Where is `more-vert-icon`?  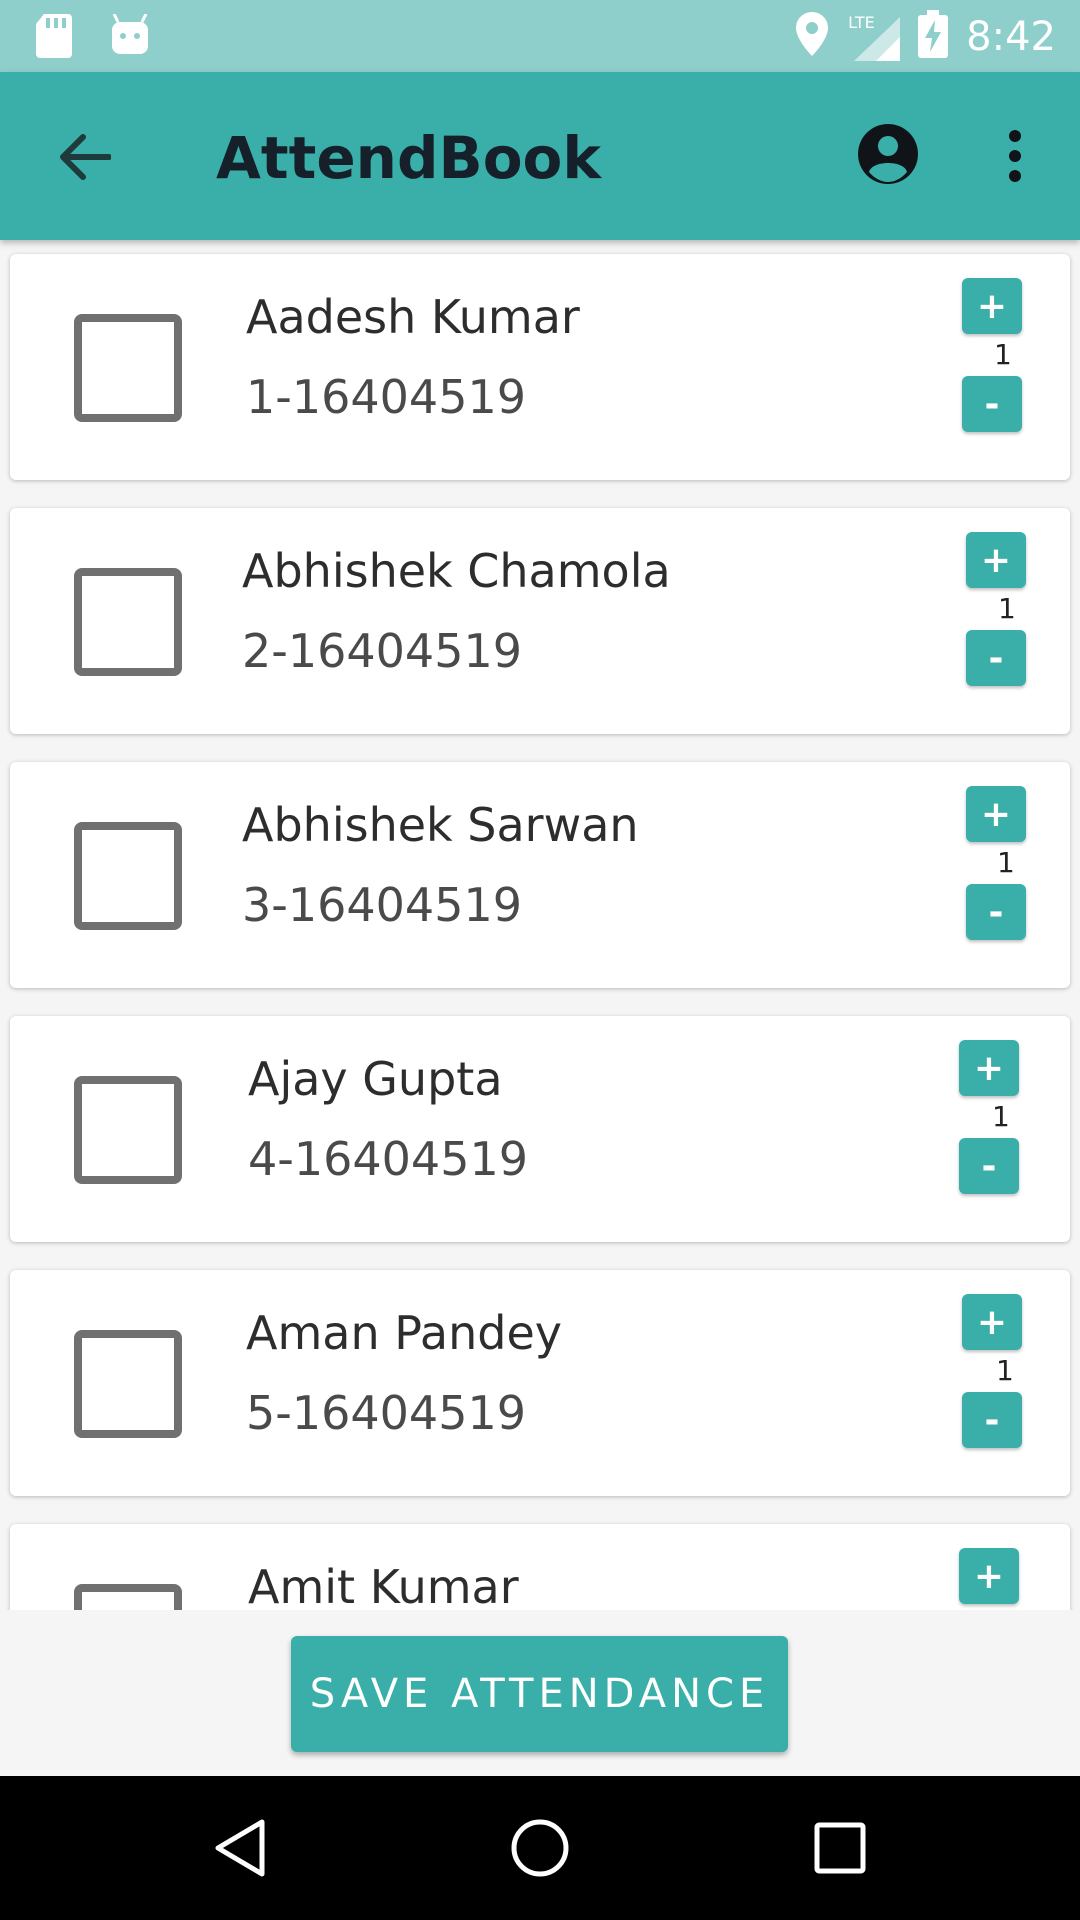 more-vert-icon is located at coordinates (1015, 156).